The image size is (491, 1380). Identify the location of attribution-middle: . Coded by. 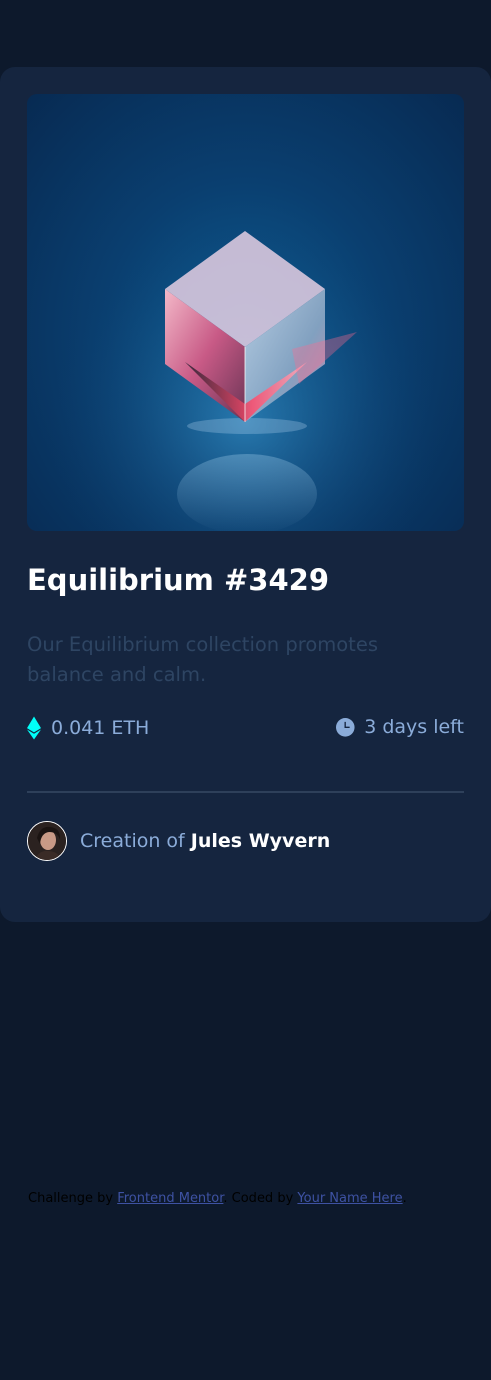
(258, 1198).